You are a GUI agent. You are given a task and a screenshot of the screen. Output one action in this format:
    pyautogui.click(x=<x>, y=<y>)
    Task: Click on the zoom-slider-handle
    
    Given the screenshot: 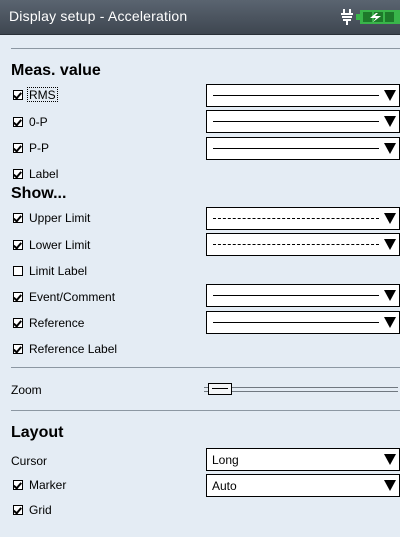 What is the action you would take?
    pyautogui.click(x=220, y=389)
    